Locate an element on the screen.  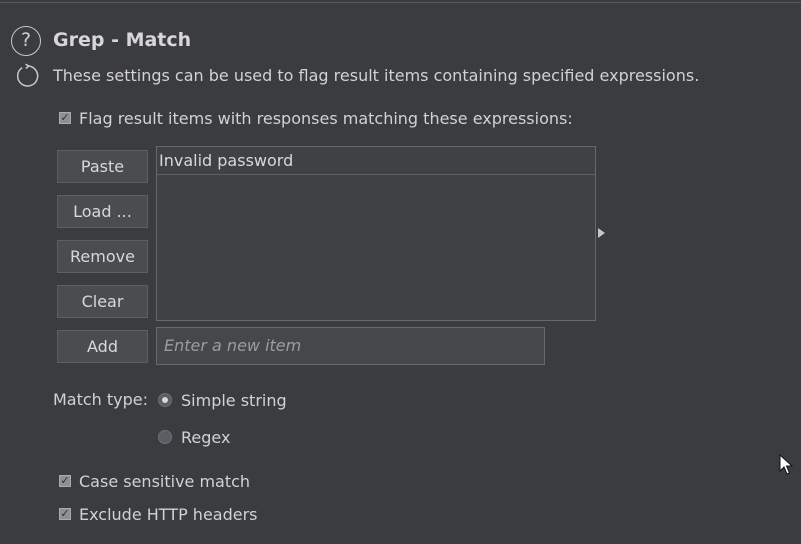
regex-radio is located at coordinates (165, 437).